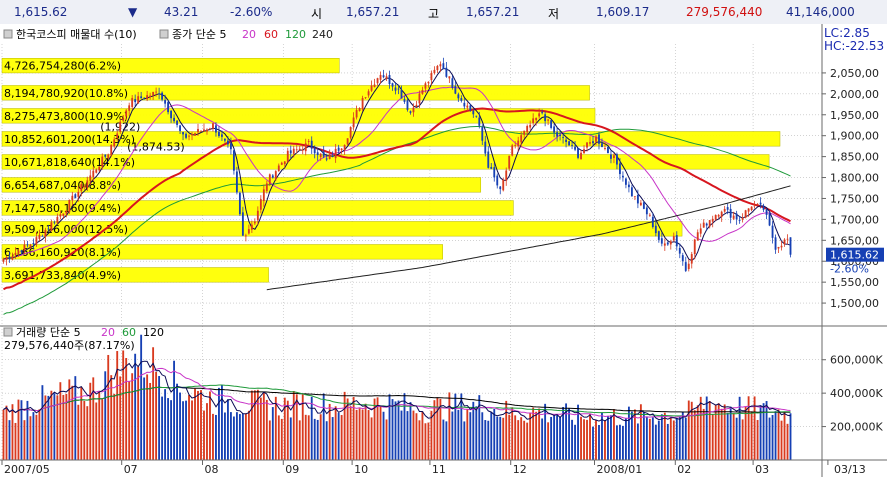 The height and width of the screenshot is (477, 887). I want to click on volume-profile-label: 10,671,818,640(14.1%), so click(69, 162).